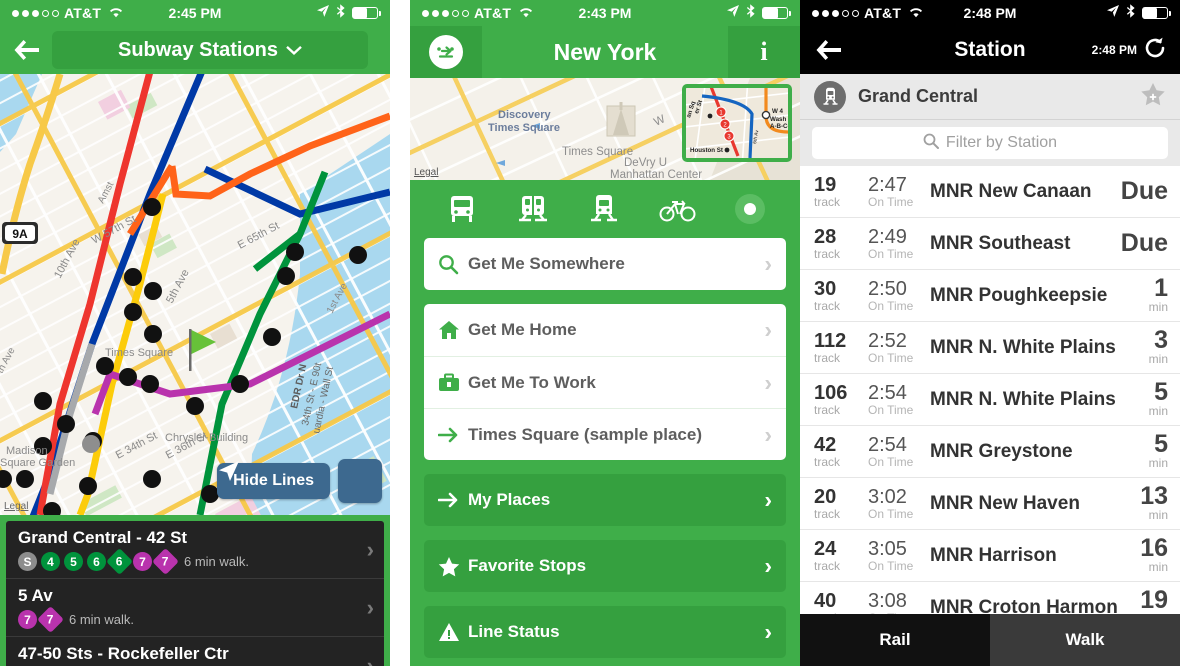  I want to click on destination: MNR N. White Plains, so click(1023, 399).